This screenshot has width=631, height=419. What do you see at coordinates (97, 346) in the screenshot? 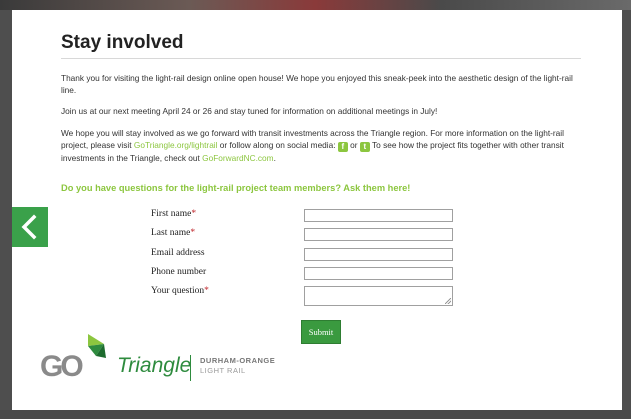
I see `gotriangle-mark-icon` at bounding box center [97, 346].